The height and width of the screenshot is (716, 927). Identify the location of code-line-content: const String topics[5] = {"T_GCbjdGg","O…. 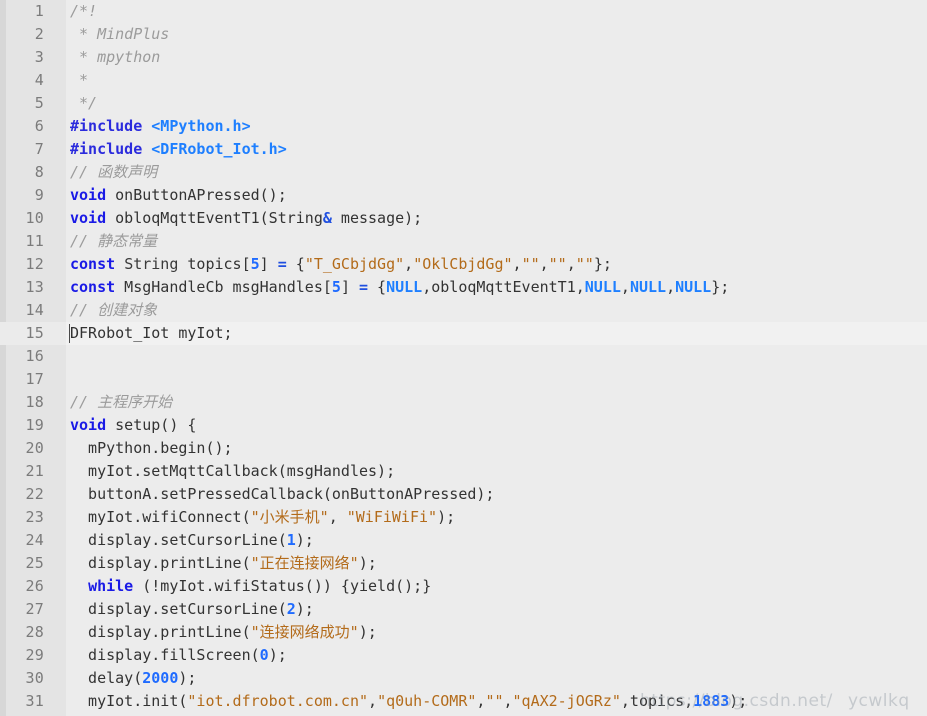
(496, 264).